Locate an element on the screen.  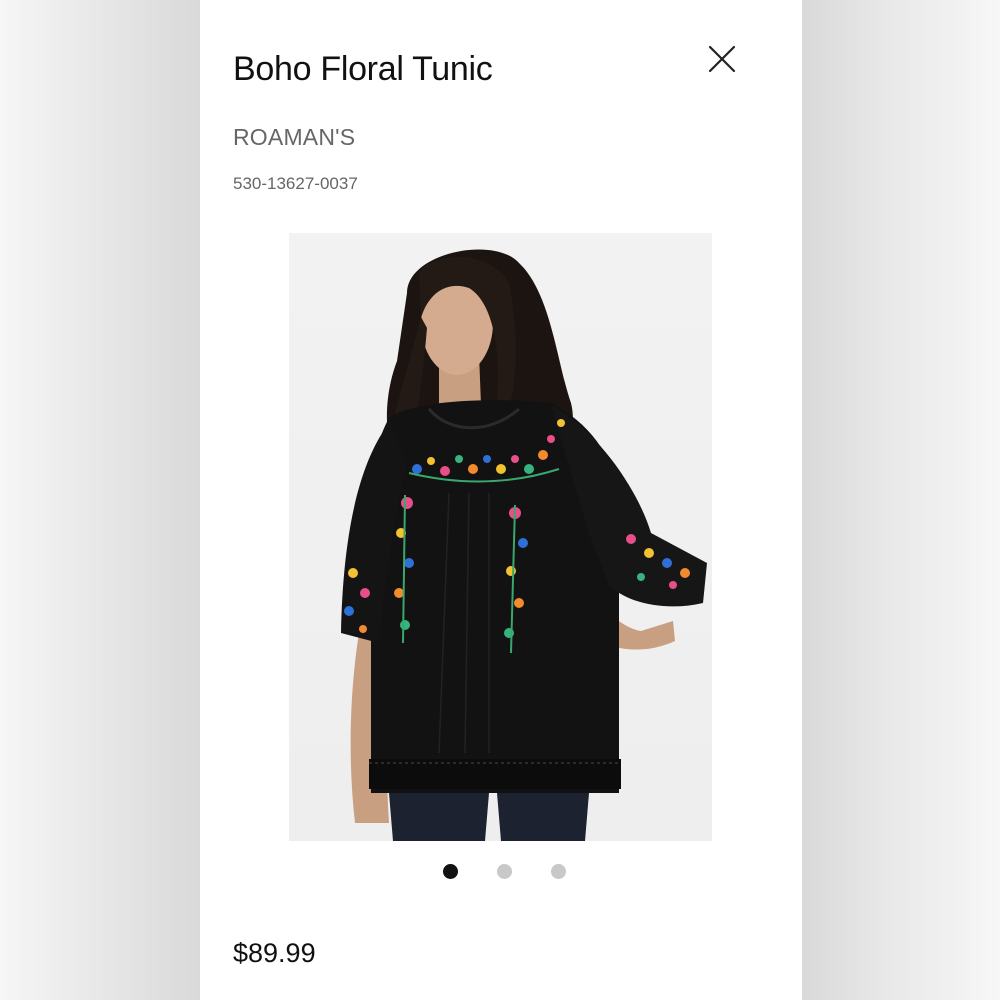
product-price: $89.99 is located at coordinates (274, 953).